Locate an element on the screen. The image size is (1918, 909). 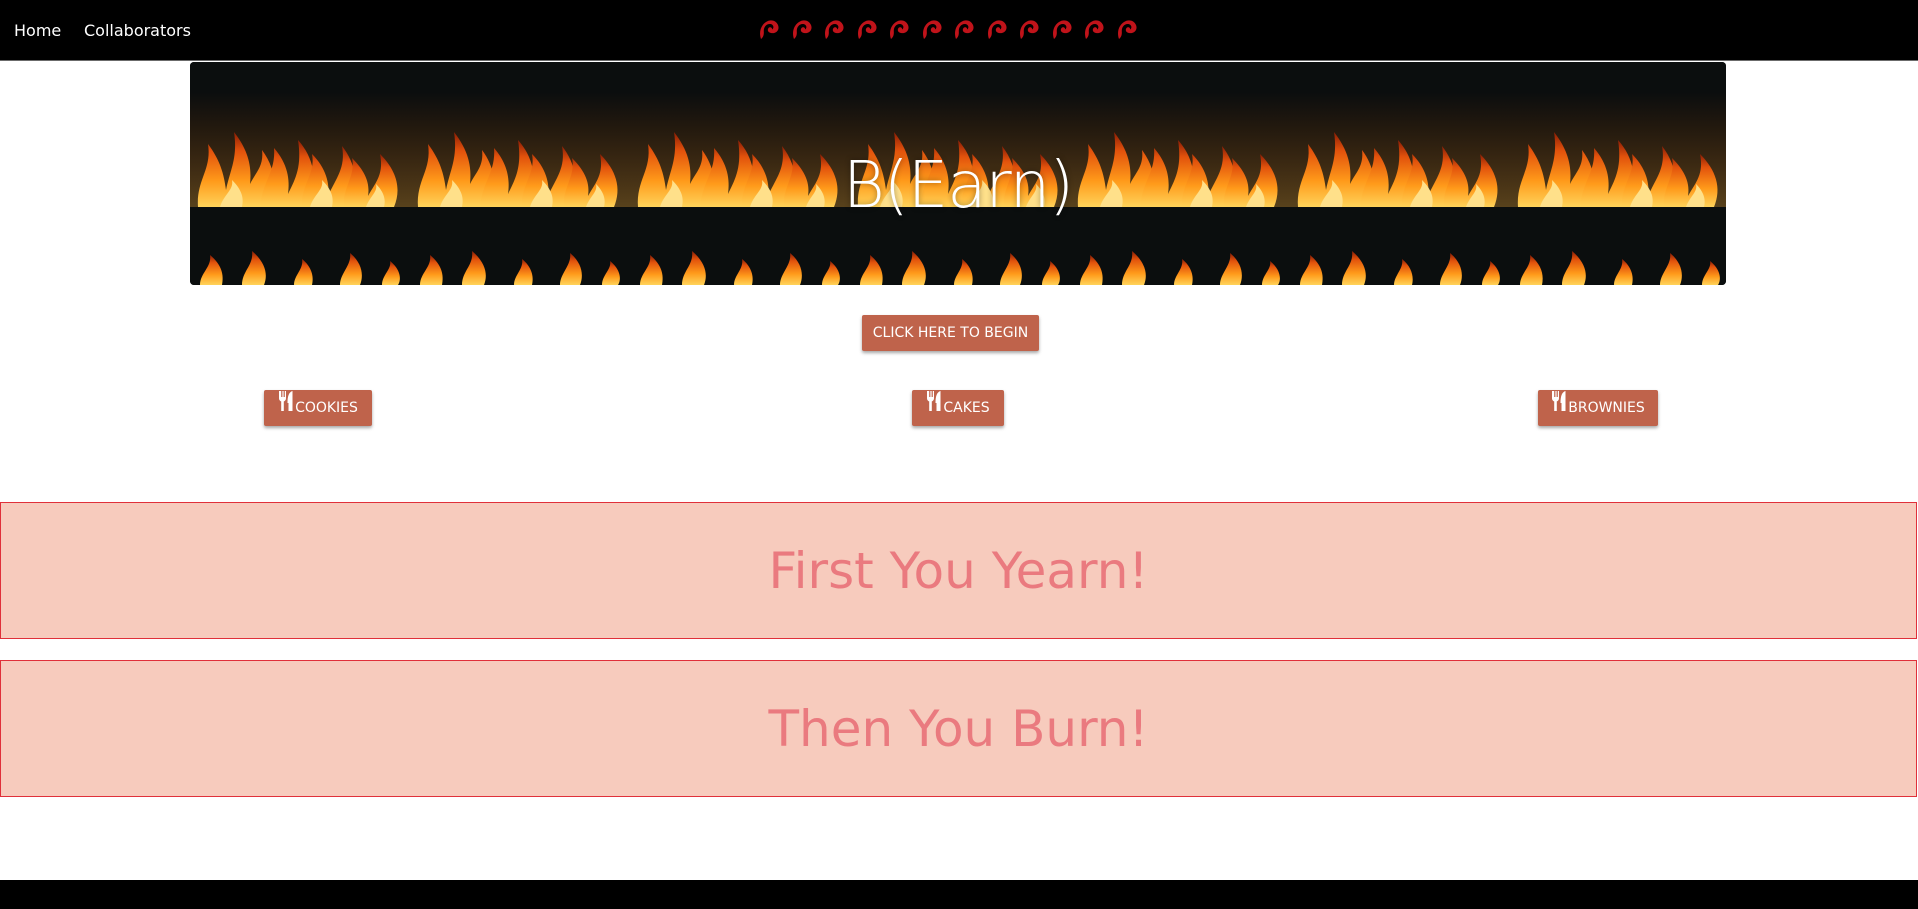
cakes-button: CAKES is located at coordinates (958, 408).